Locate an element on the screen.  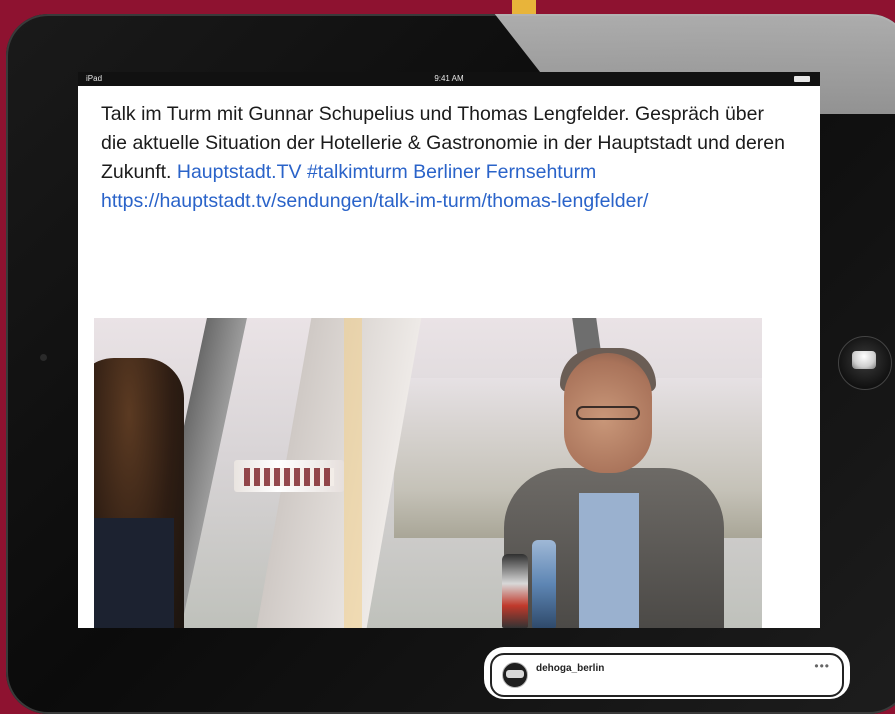
front-camera-icon is located at coordinates (43, 357).